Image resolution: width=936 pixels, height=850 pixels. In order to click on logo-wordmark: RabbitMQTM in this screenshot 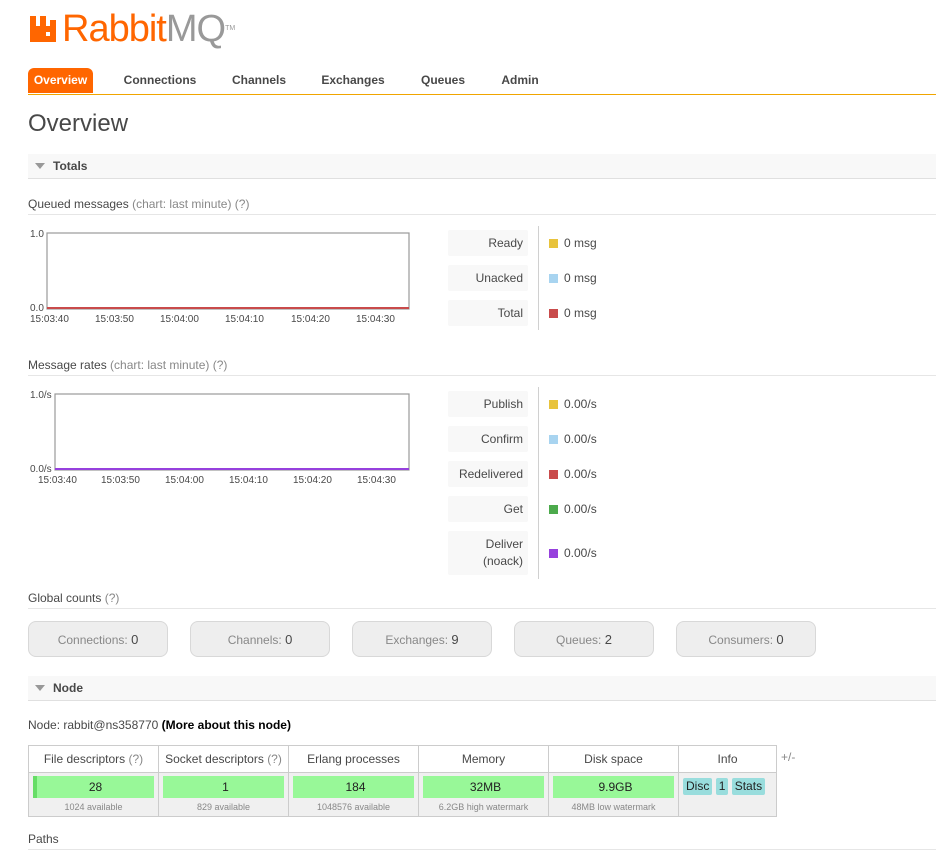, I will do `click(149, 29)`.